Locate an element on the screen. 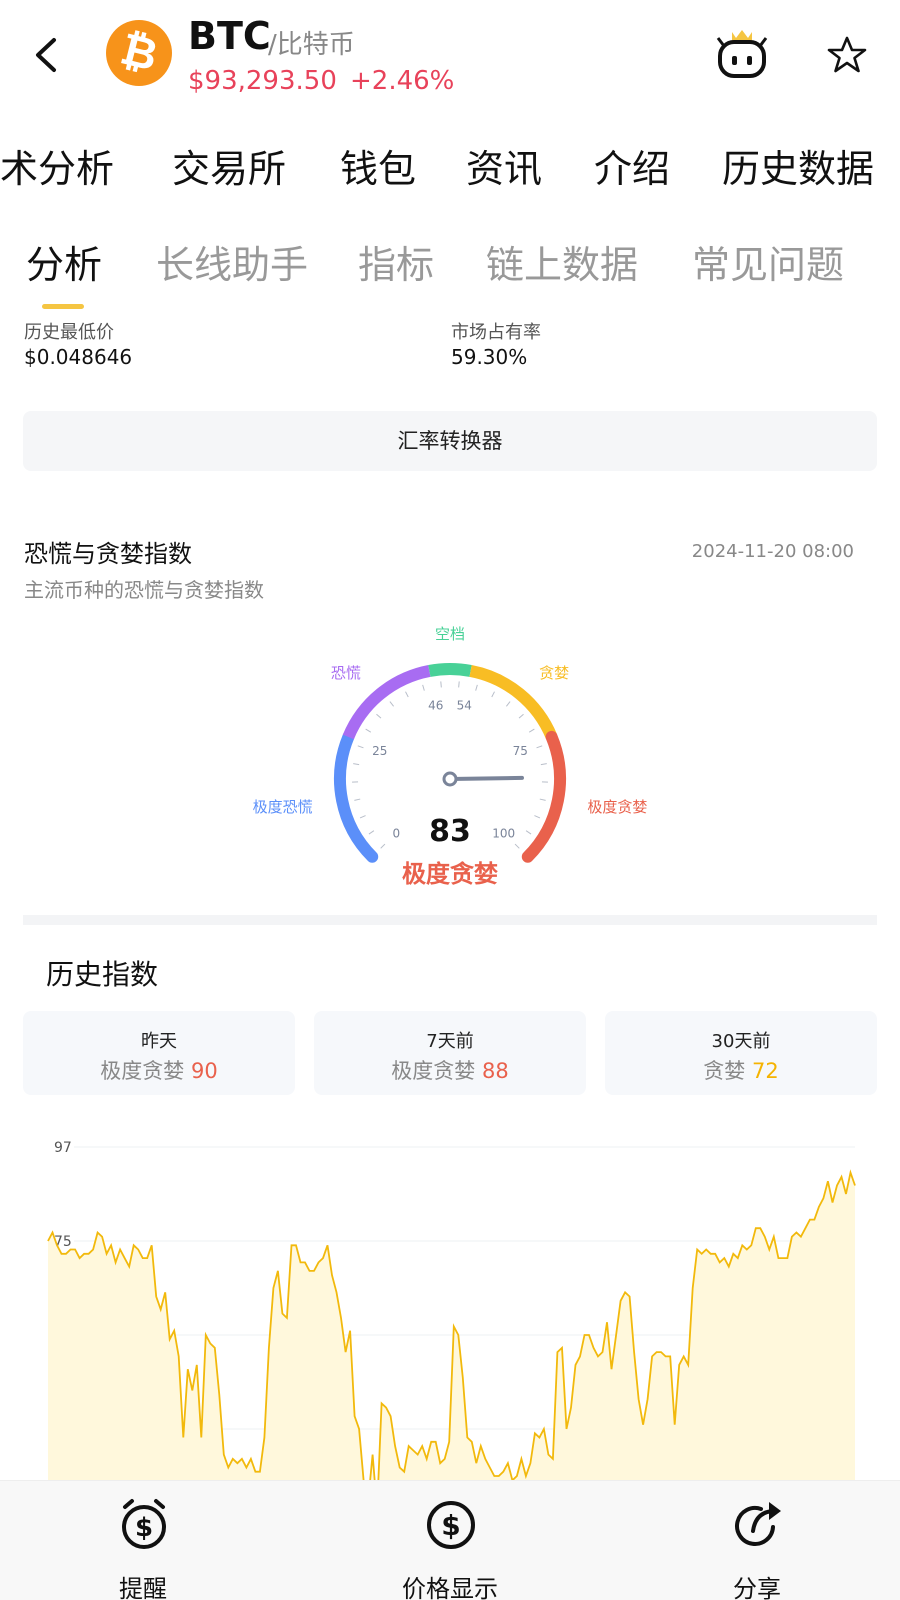  alarm-dollar-icon: $ is located at coordinates (144, 1524).